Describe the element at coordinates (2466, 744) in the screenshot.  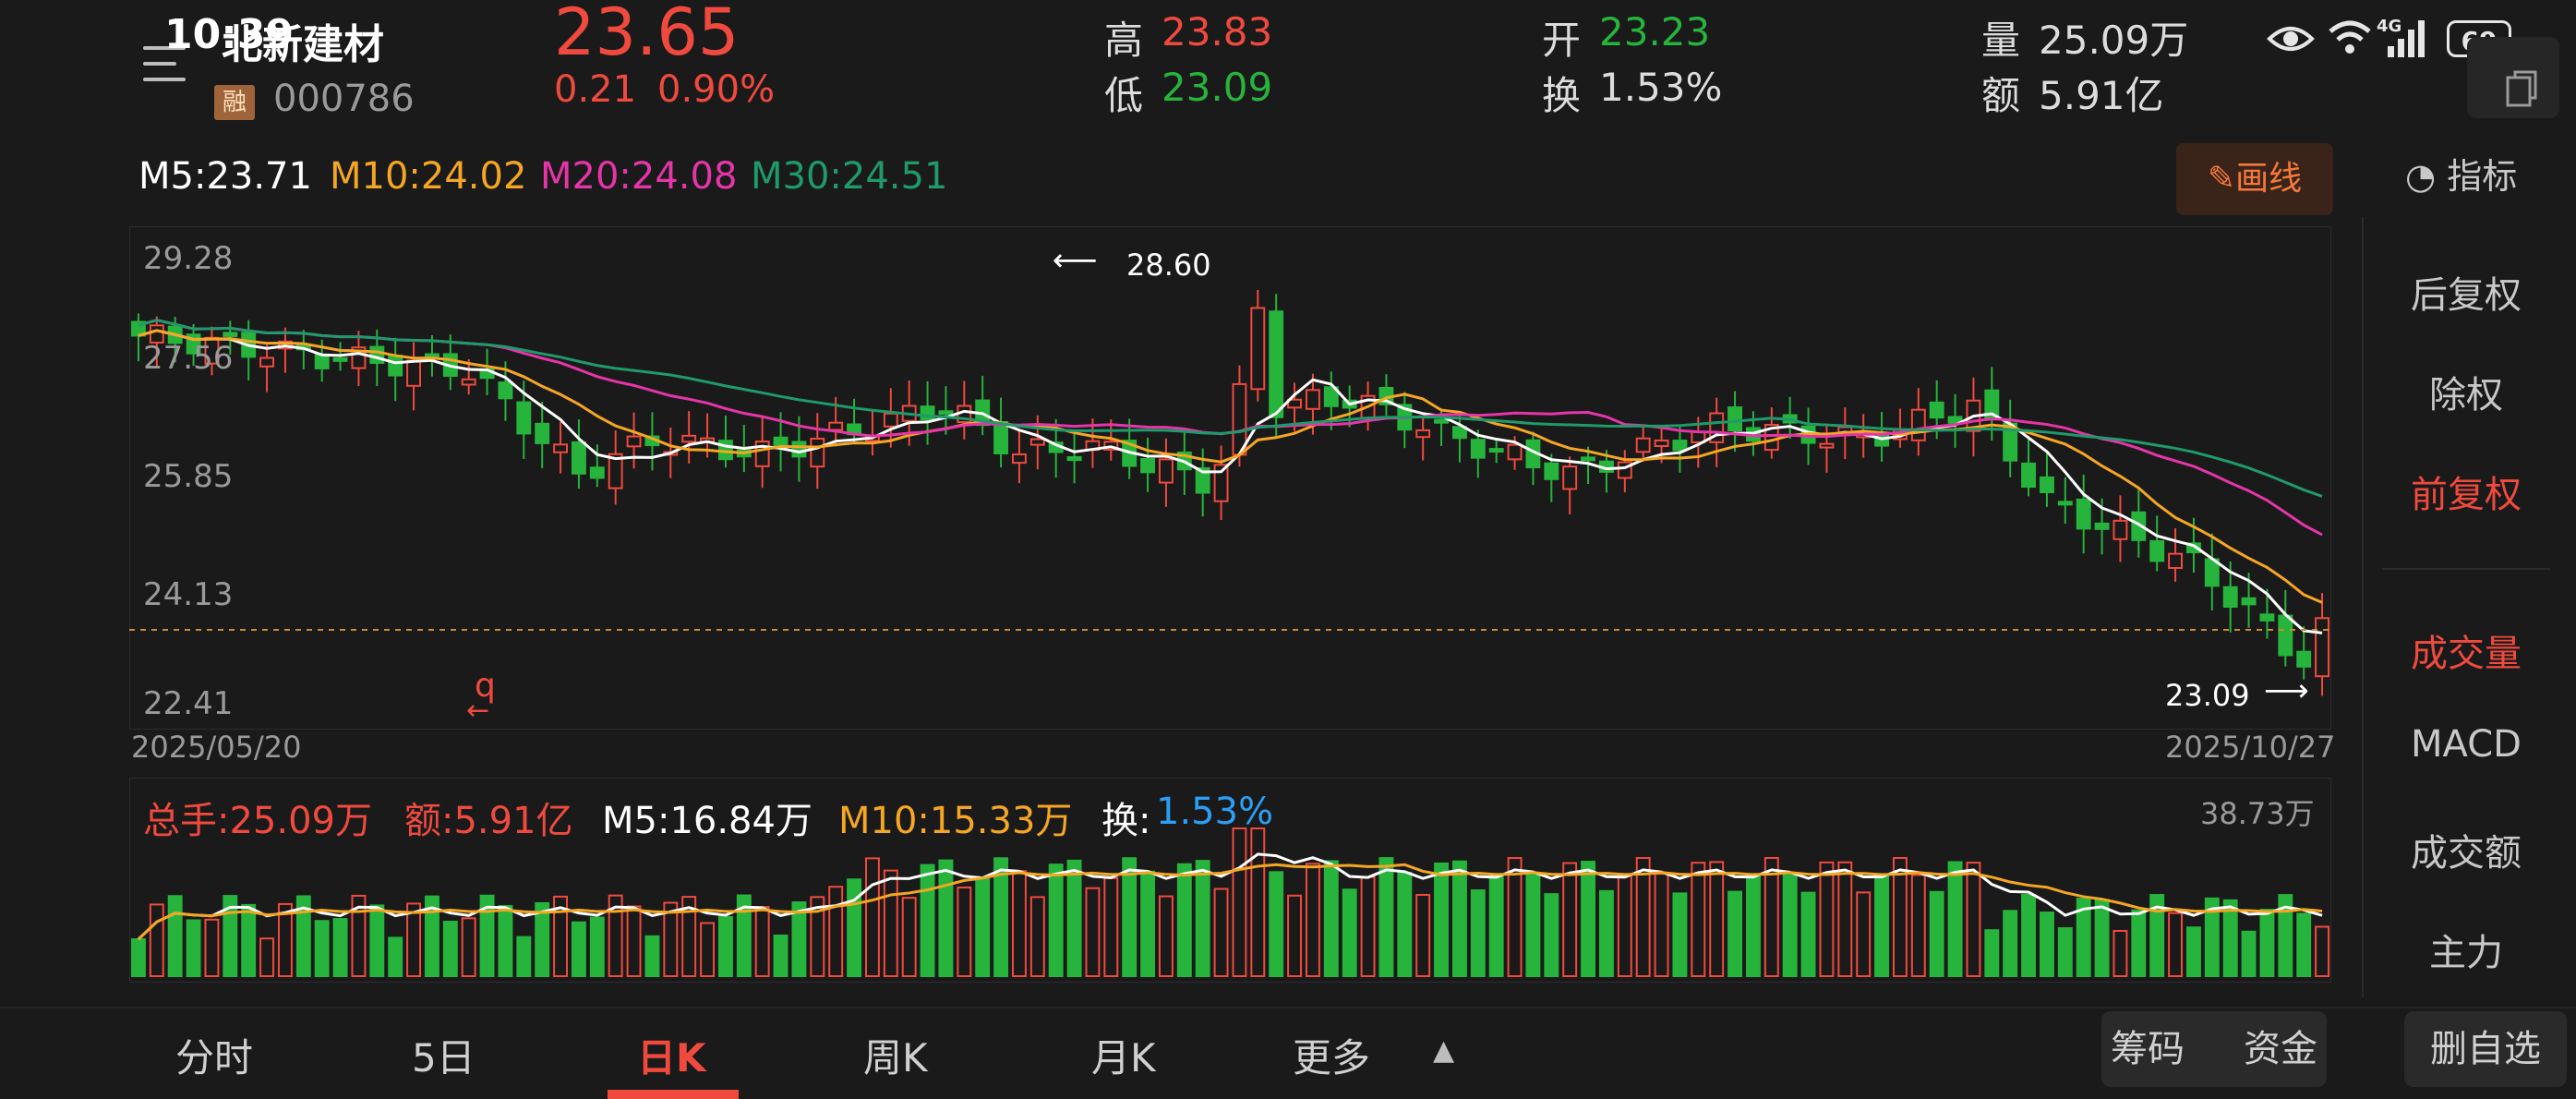
I see `side-item-macd: MACD` at that location.